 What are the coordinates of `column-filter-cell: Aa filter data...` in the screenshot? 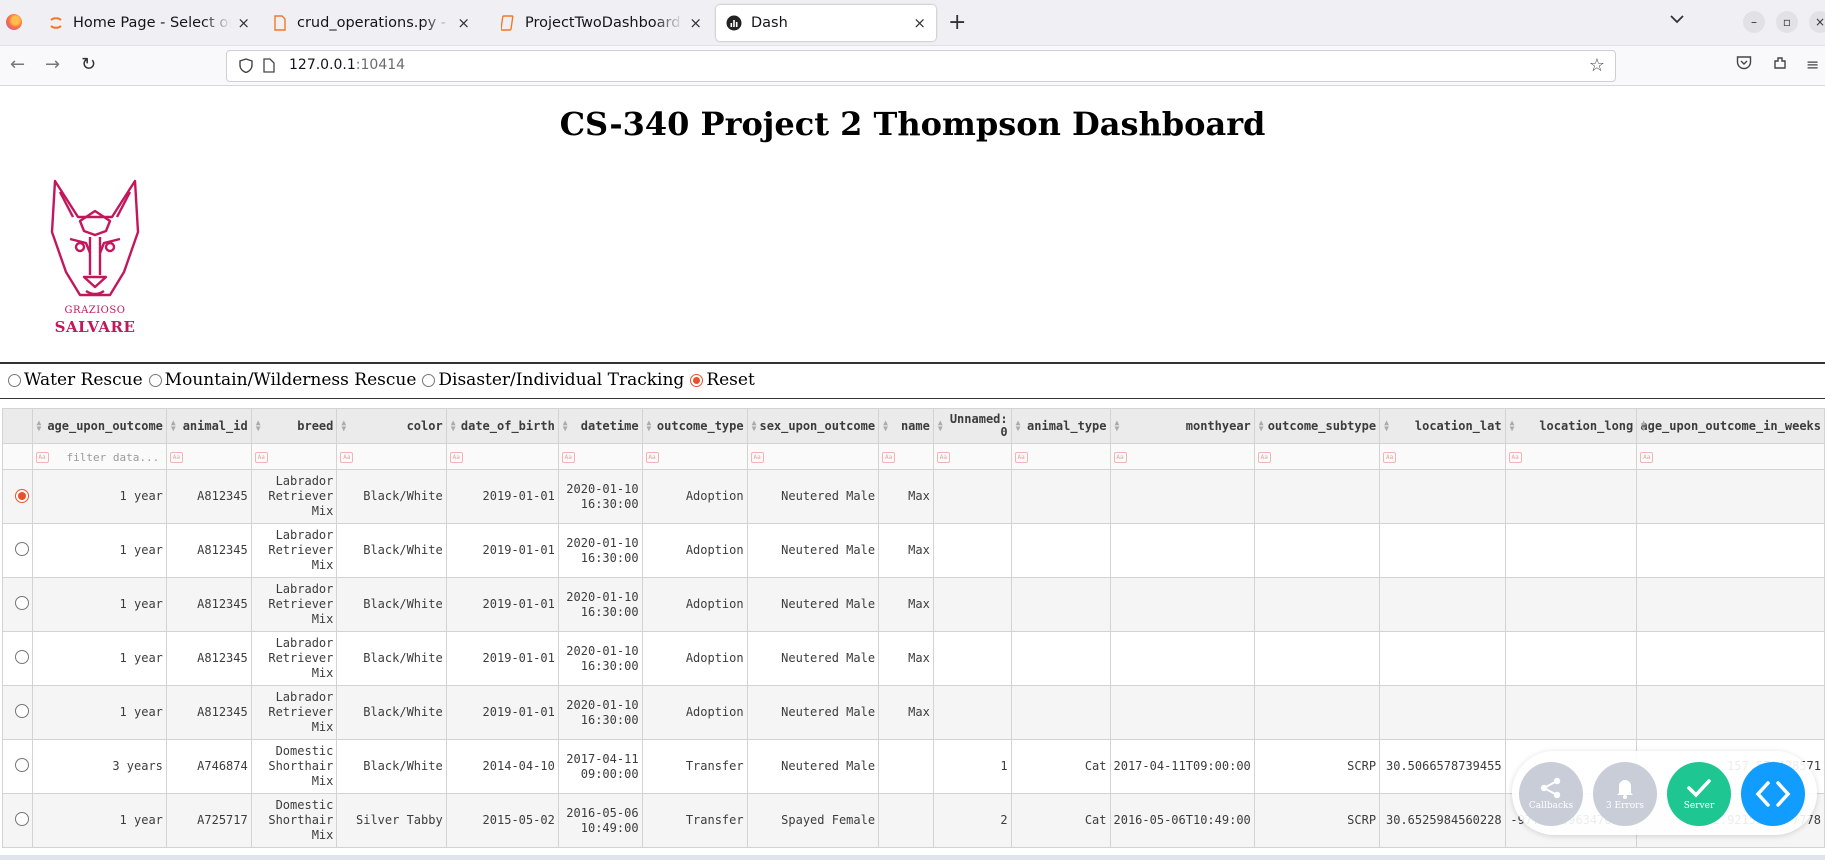 It's located at (99, 456).